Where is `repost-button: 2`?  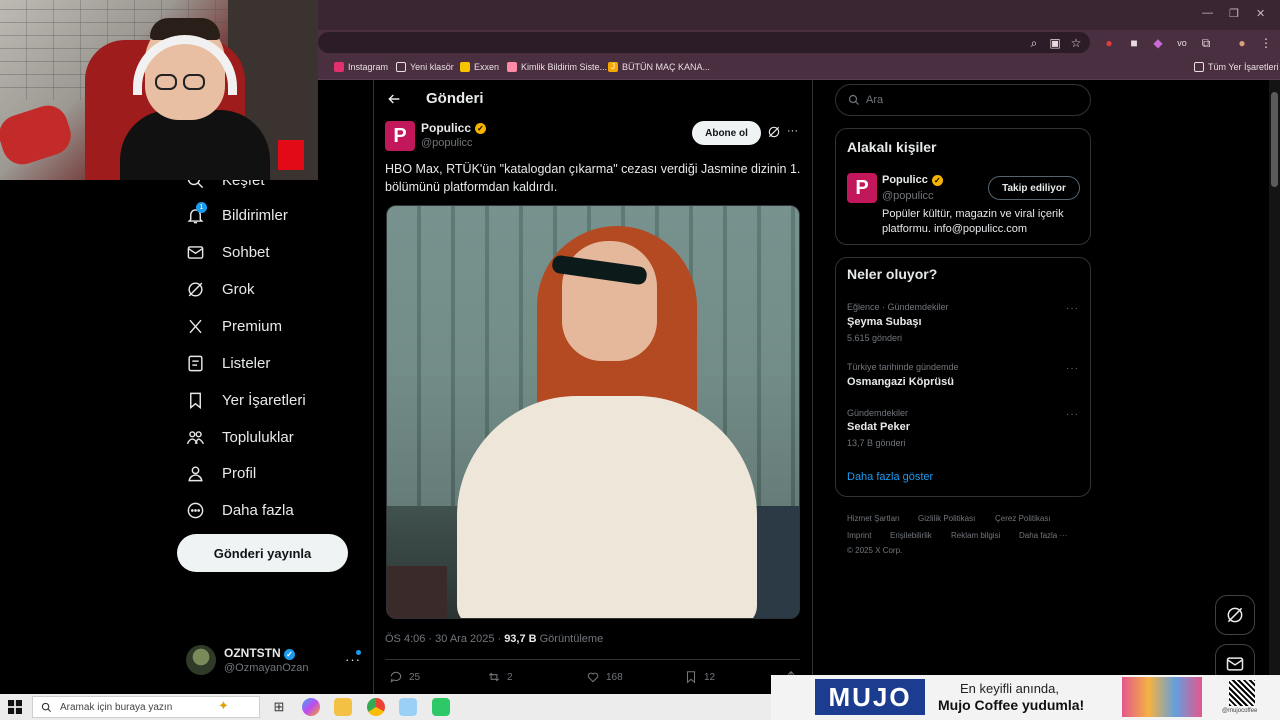 repost-button: 2 is located at coordinates (500, 677).